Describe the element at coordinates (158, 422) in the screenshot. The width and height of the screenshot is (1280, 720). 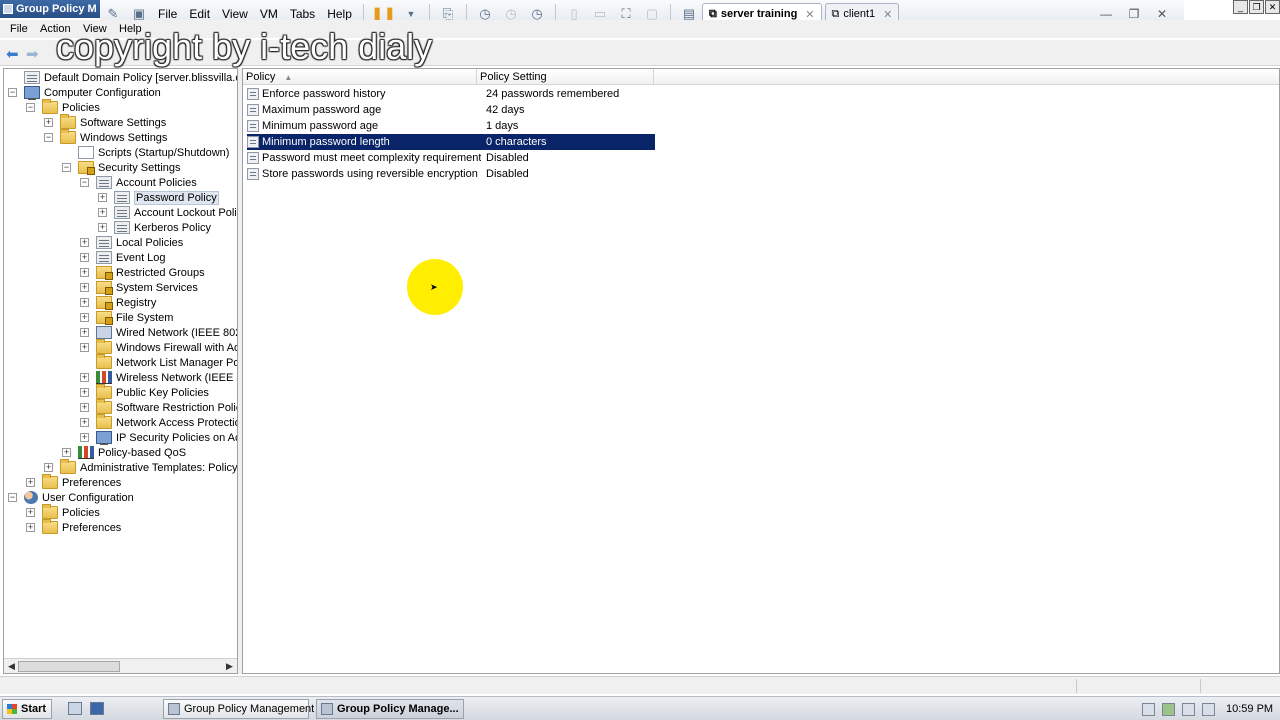
I see `tree-node: + Network Access Protection` at that location.